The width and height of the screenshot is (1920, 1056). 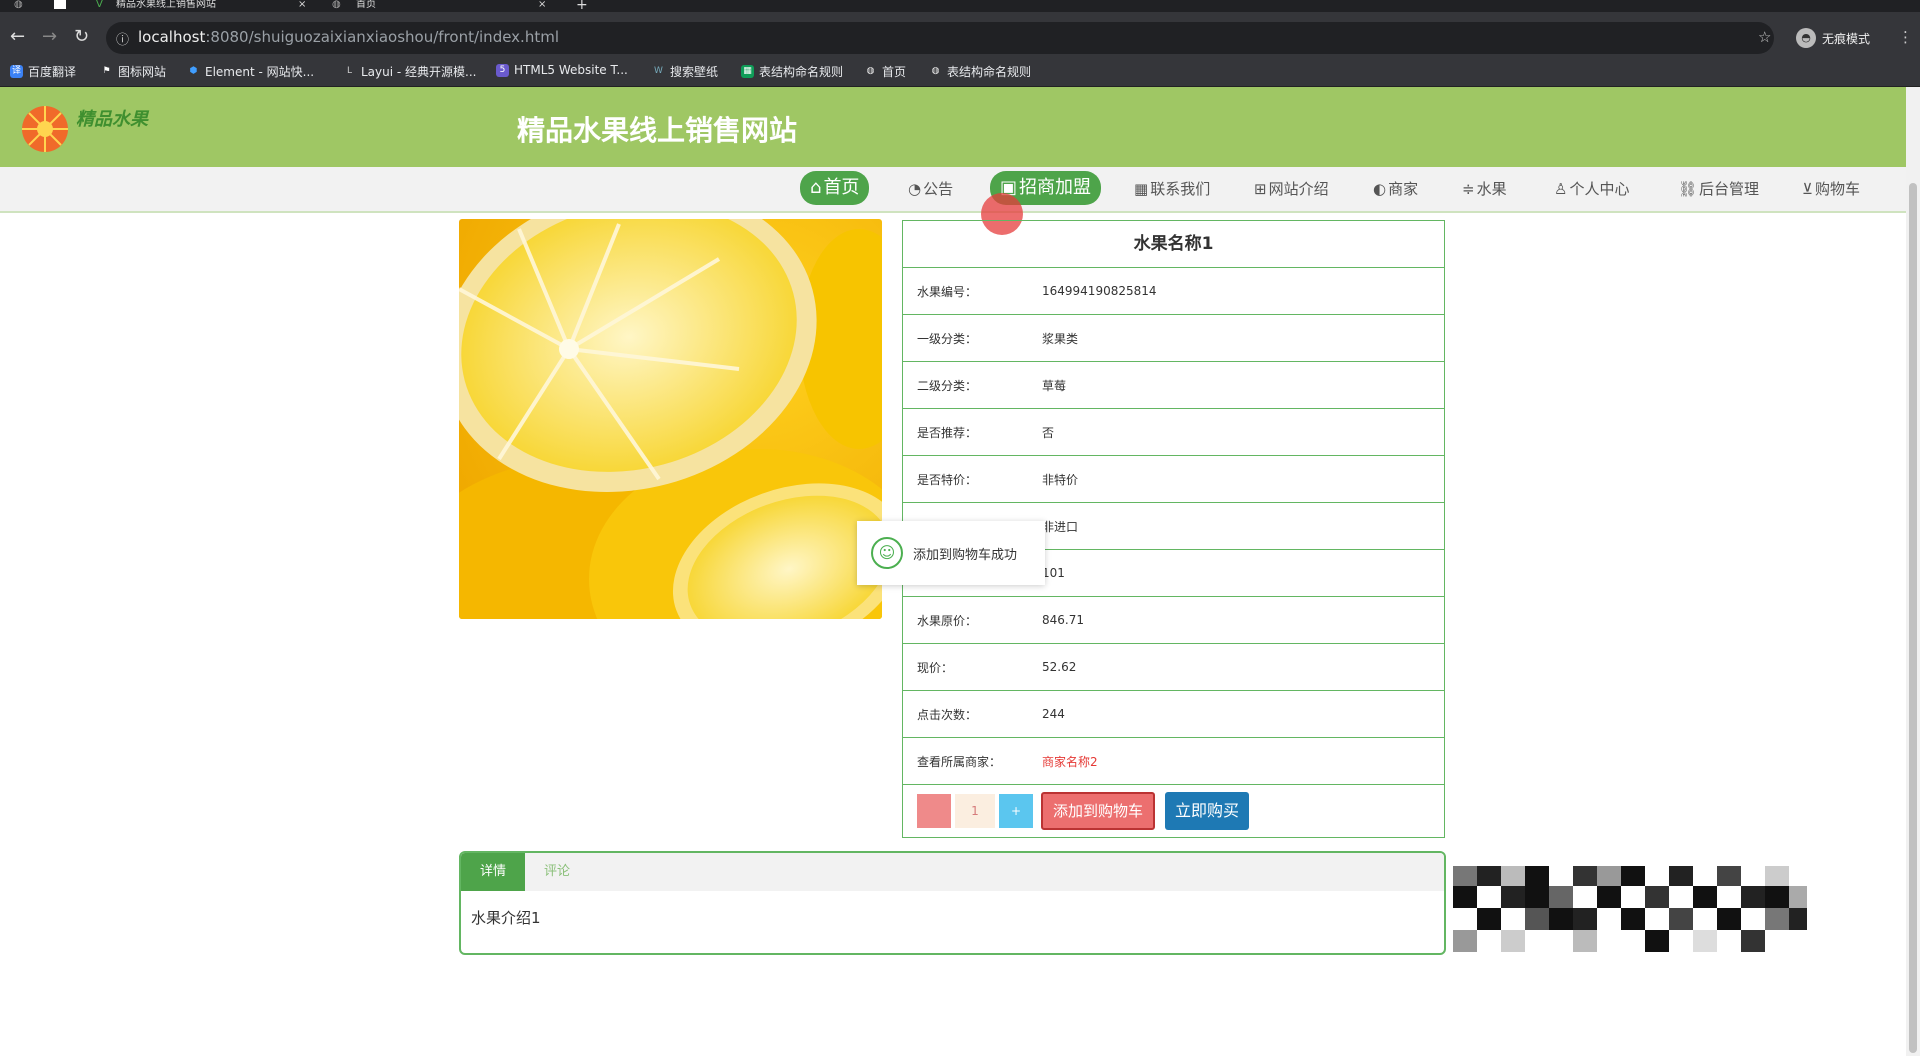 I want to click on info-row: 二级分类： 草莓, so click(x=1173, y=385).